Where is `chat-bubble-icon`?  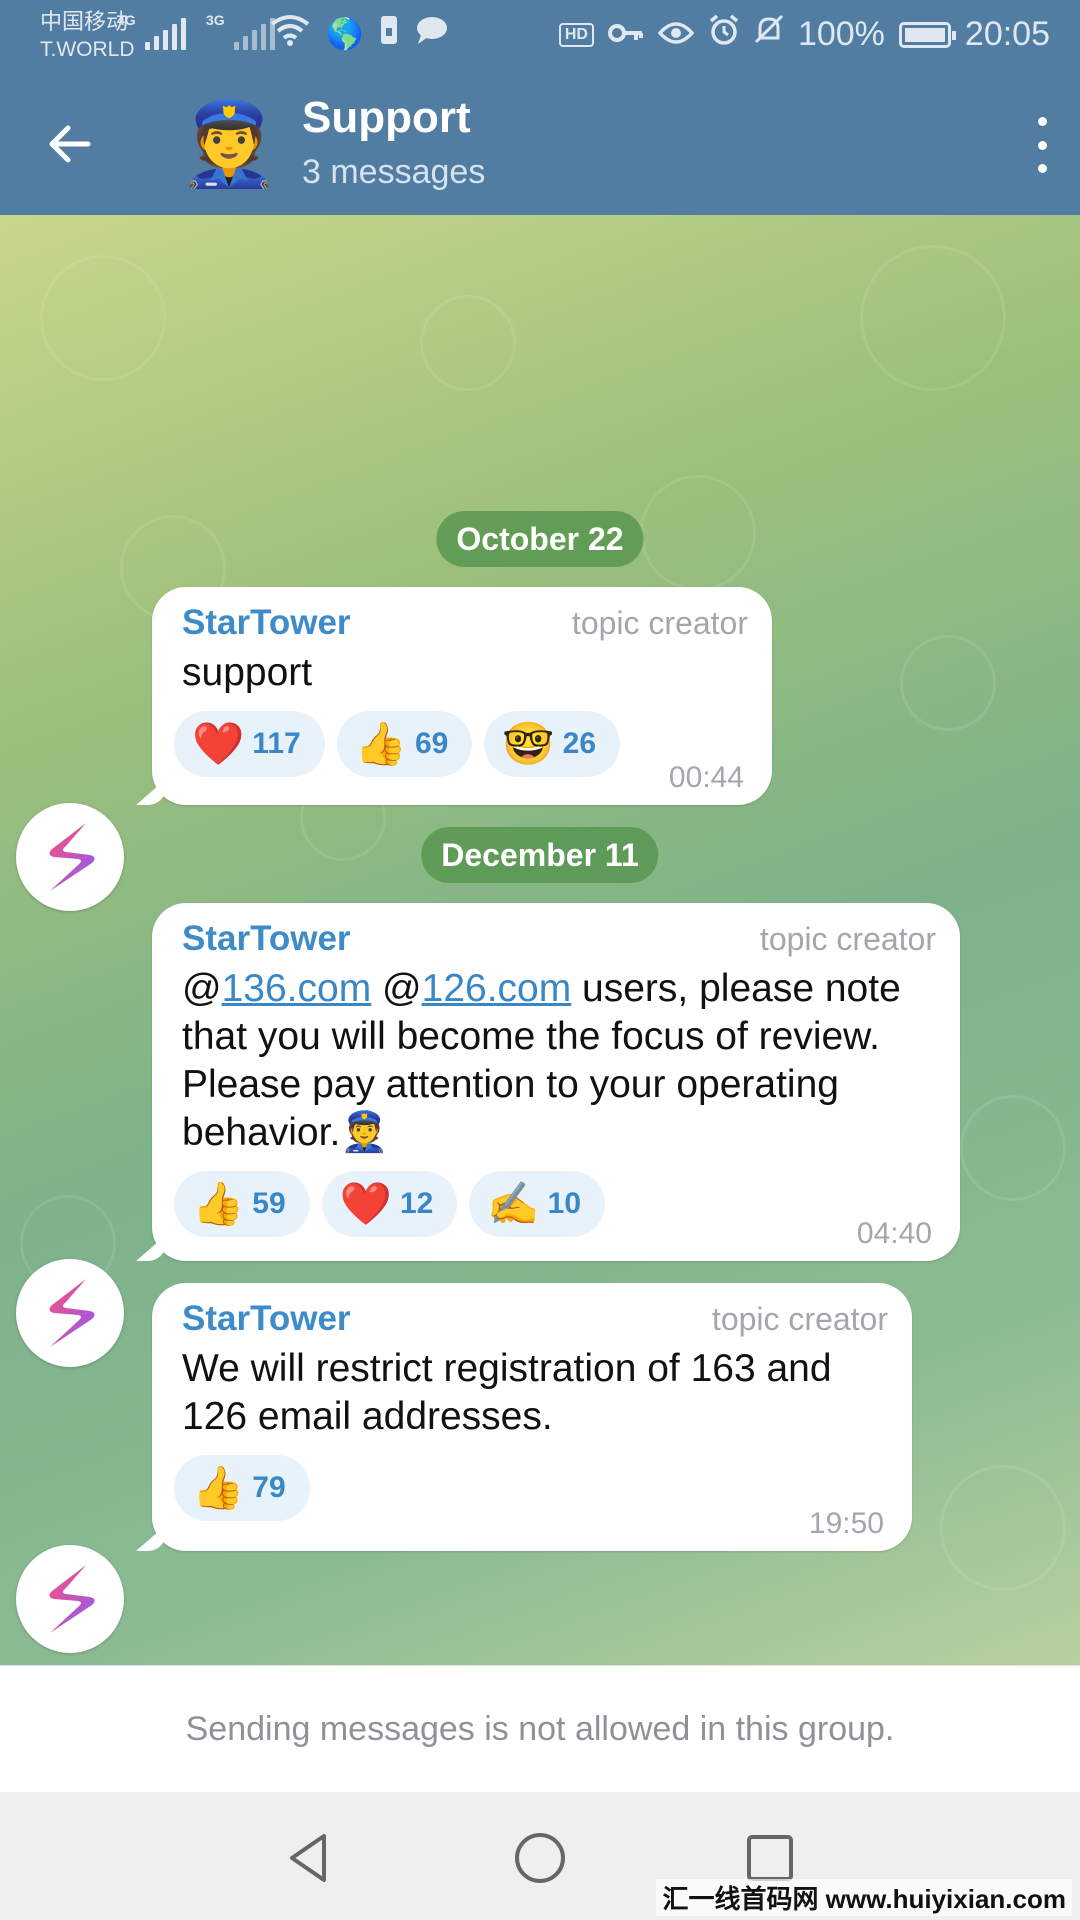
chat-bubble-icon is located at coordinates (432, 34).